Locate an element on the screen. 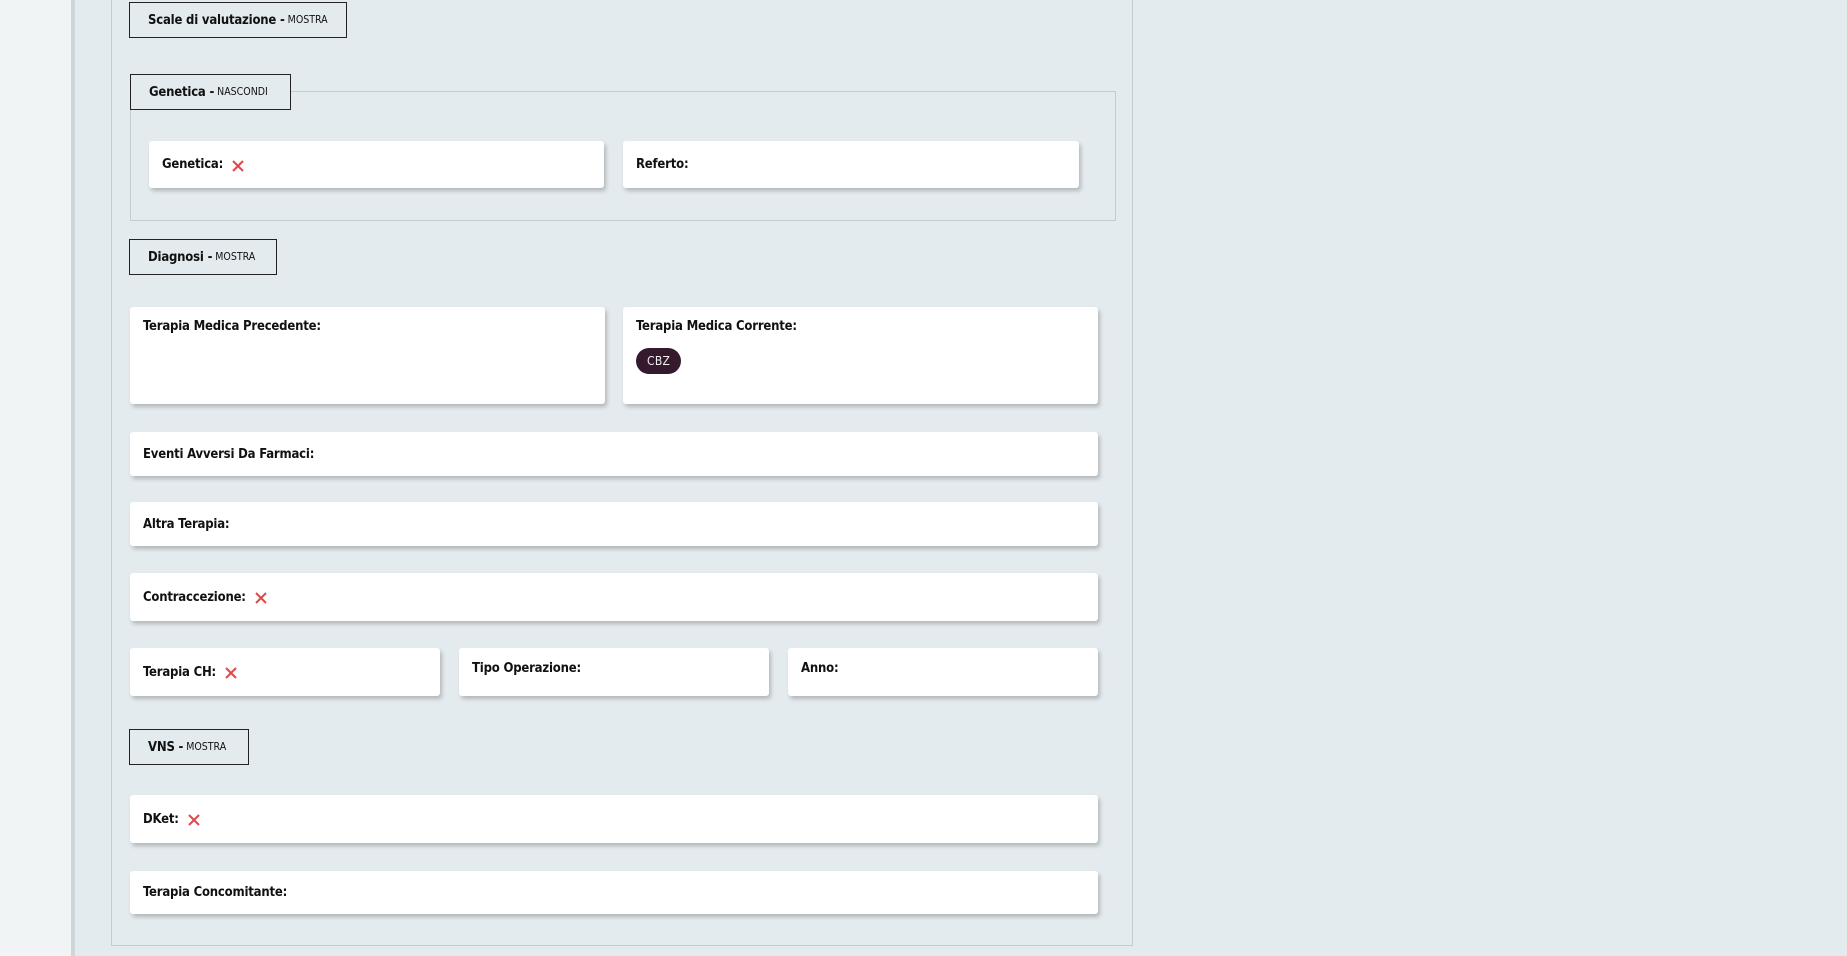  section-diagnosi-toggle: Diagnosi - MOSTRA is located at coordinates (203, 257).